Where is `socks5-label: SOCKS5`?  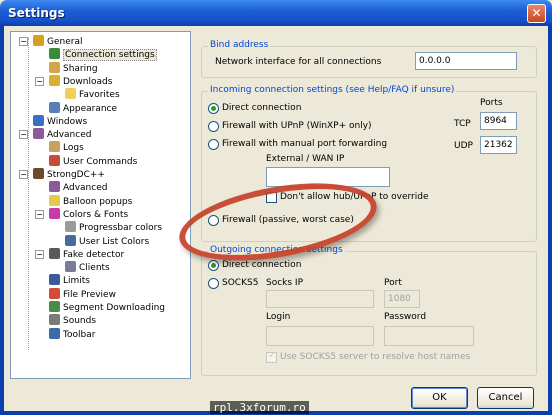 socks5-label: SOCKS5 is located at coordinates (240, 283).